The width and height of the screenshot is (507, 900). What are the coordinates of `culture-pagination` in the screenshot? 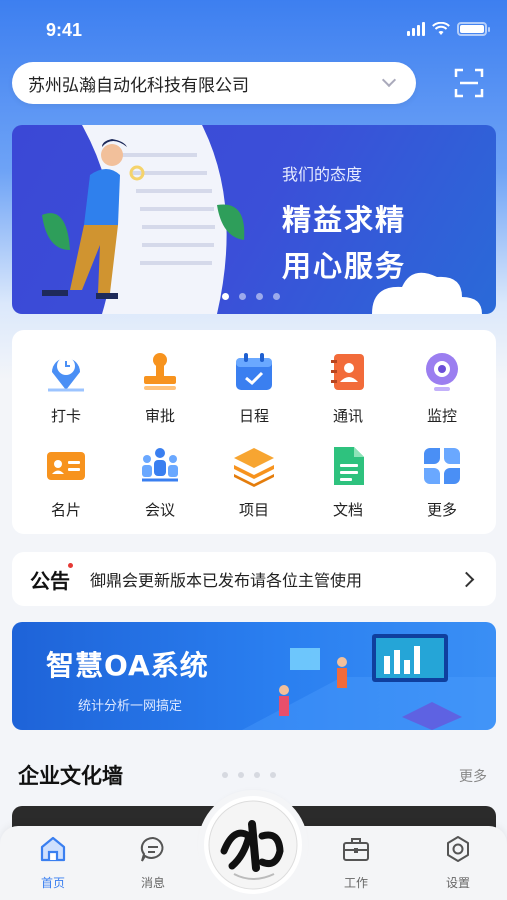 It's located at (249, 775).